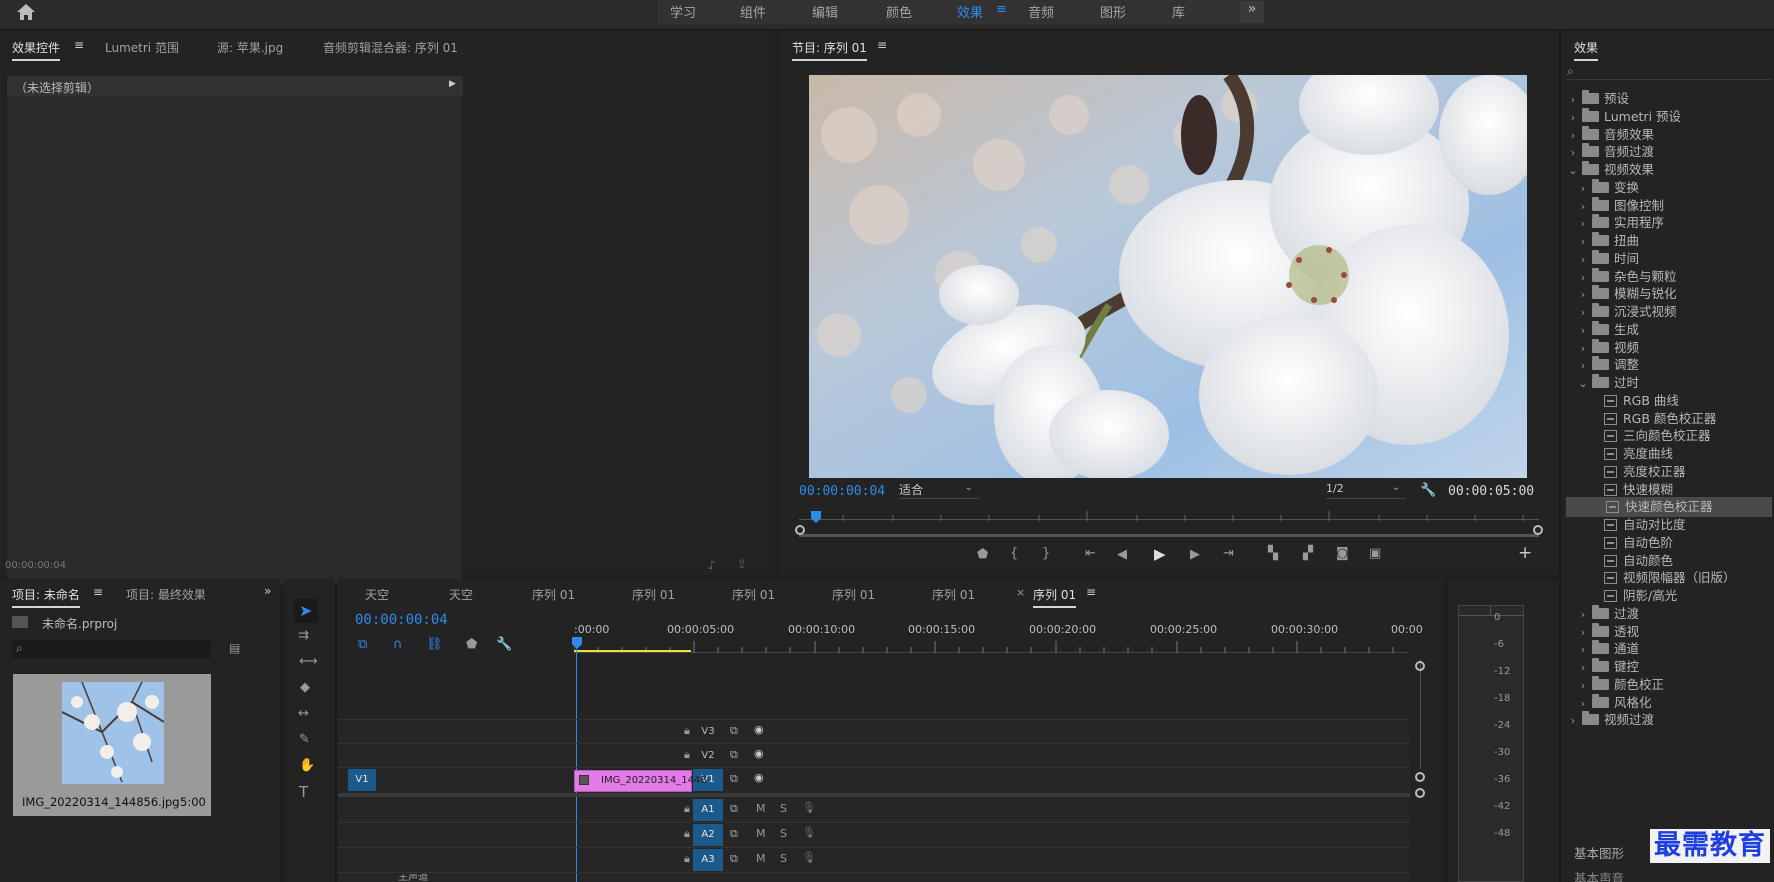 The width and height of the screenshot is (1774, 882). I want to click on timeline-tab-2: 天空, so click(461, 594).